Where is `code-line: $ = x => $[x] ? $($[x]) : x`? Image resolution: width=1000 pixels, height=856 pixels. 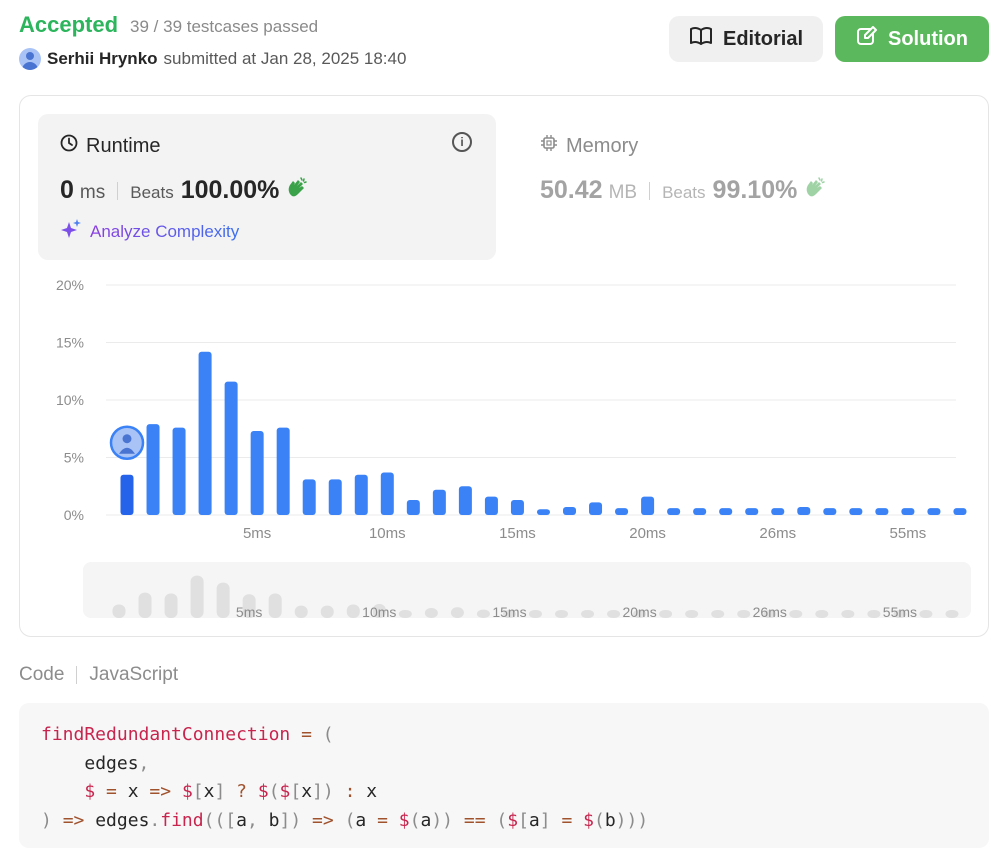
code-line: $ = x => $[x] ? $($[x]) : x is located at coordinates (231, 792).